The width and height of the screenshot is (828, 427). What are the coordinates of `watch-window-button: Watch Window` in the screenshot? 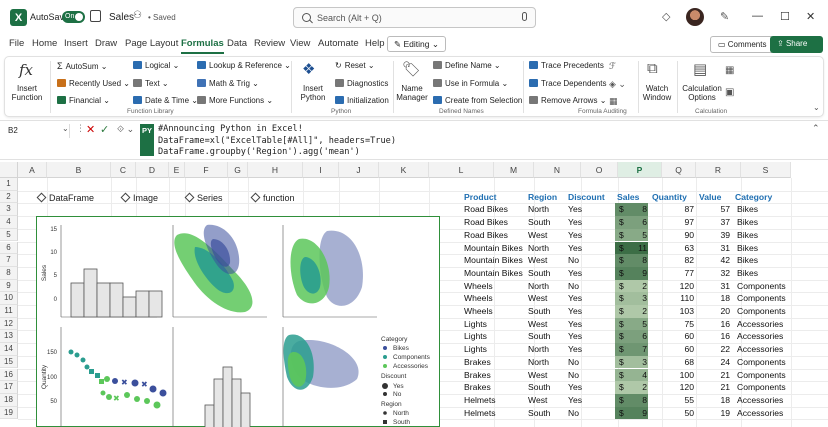 It's located at (657, 93).